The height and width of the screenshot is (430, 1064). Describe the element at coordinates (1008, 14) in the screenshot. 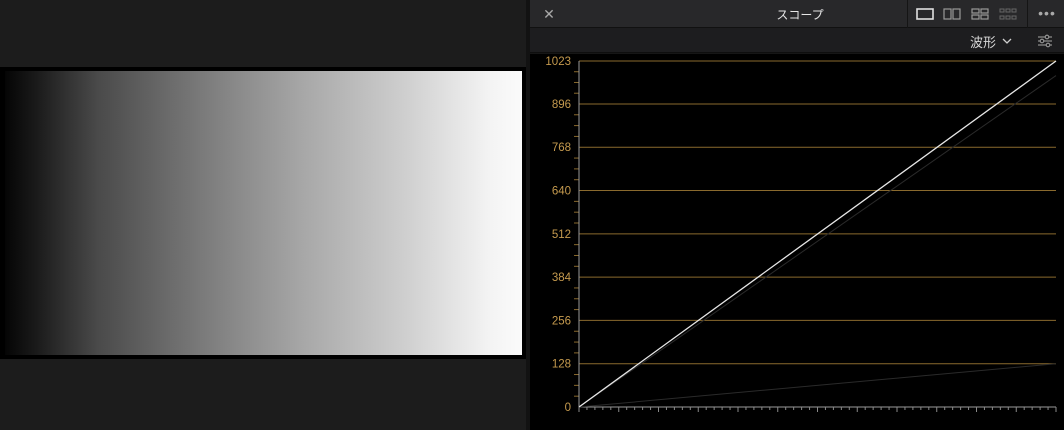

I see `multi-layout-icon` at that location.